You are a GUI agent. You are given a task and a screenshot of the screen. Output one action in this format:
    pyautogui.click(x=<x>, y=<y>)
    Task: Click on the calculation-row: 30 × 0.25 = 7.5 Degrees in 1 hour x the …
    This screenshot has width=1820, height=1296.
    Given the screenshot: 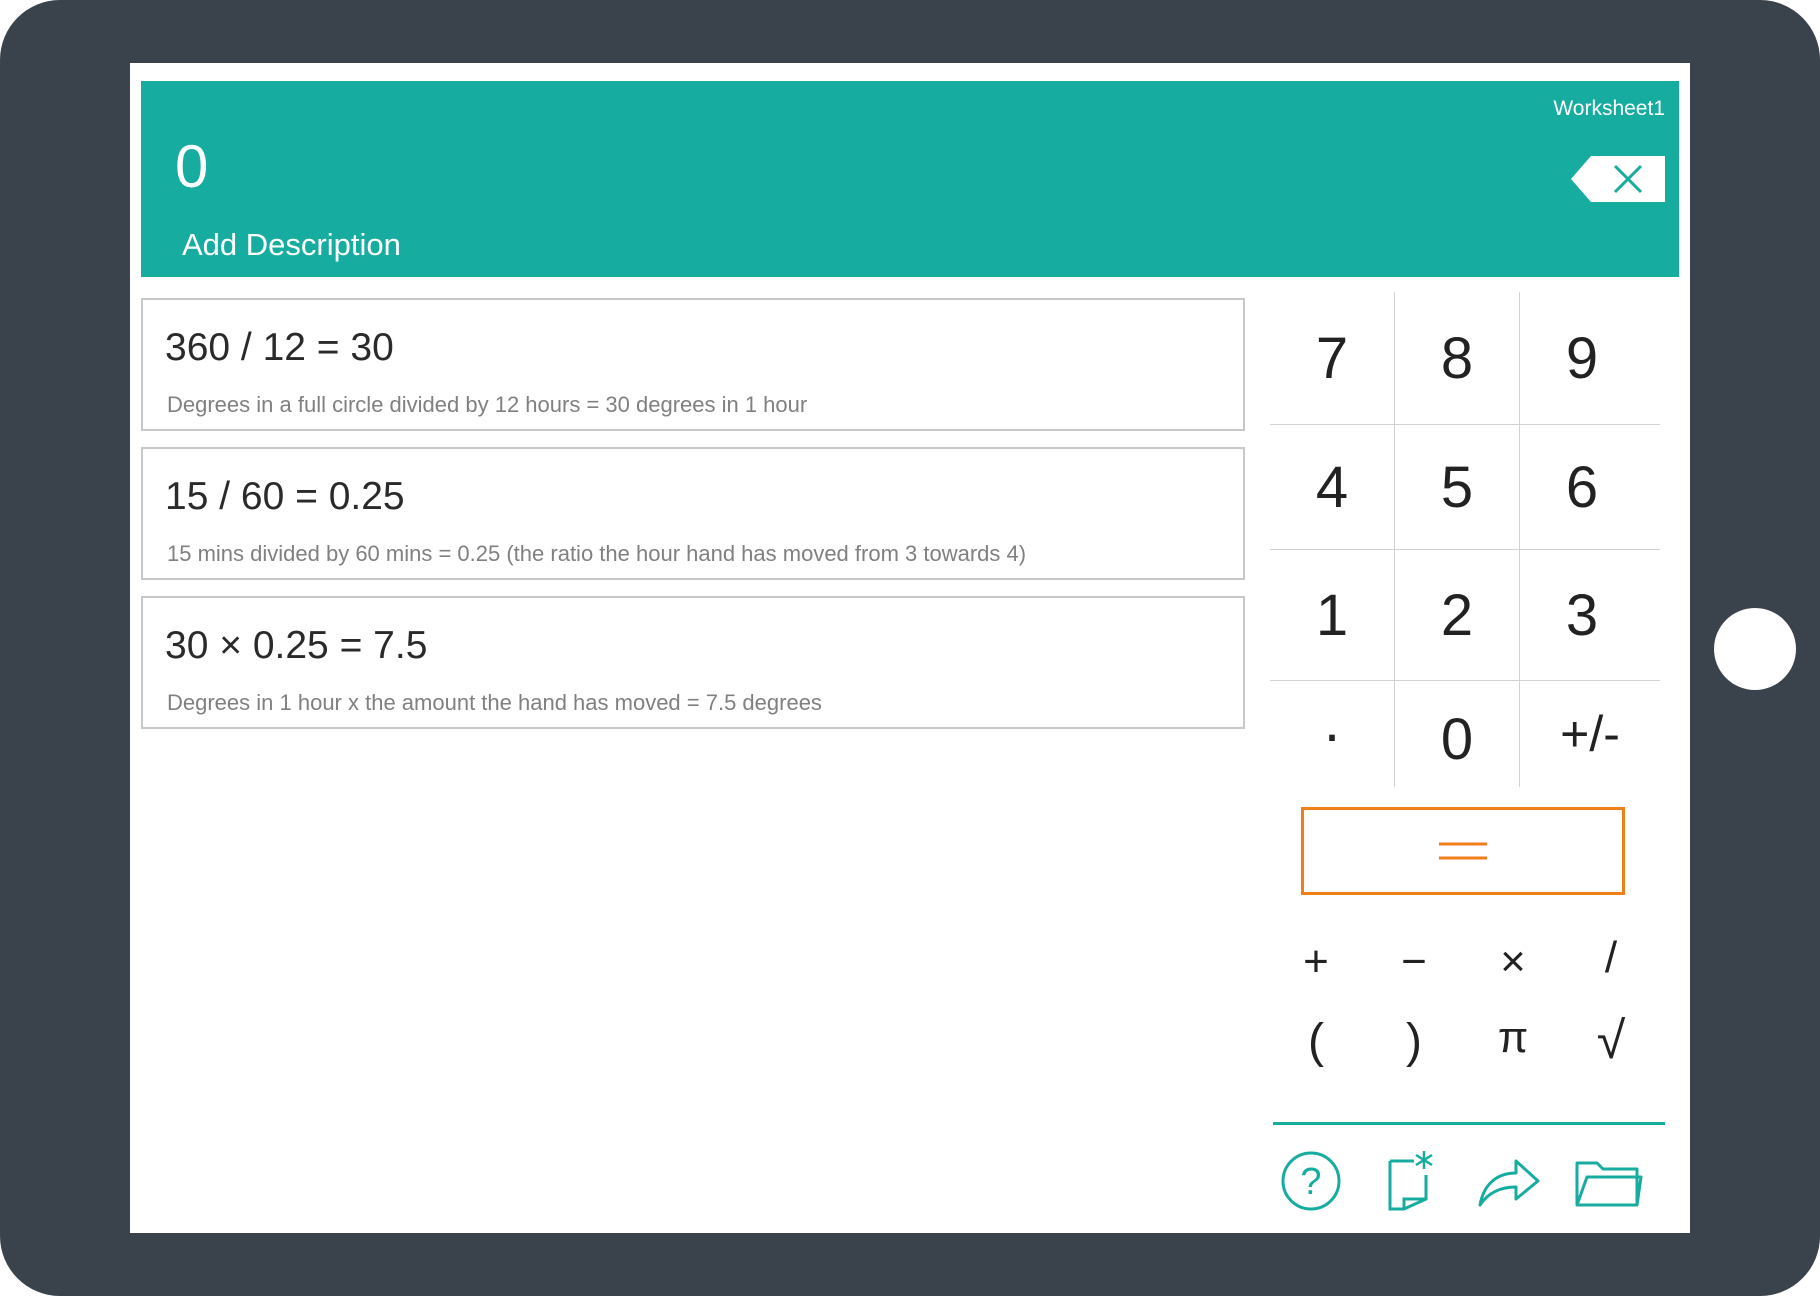 What is the action you would take?
    pyautogui.click(x=693, y=662)
    